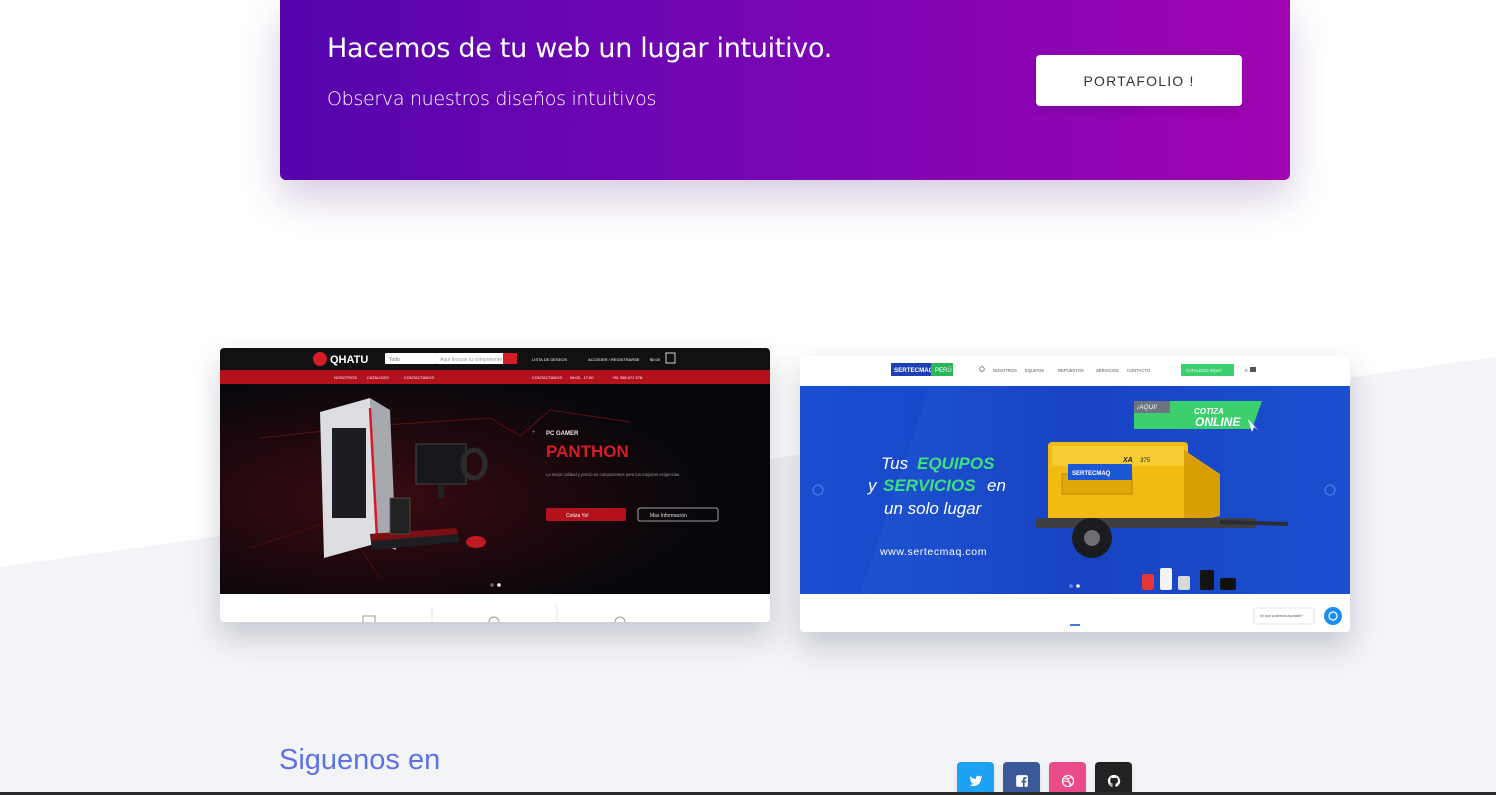 The image size is (1496, 795). Describe the element at coordinates (471, 360) in the screenshot. I see `qhatu-search-placeholder: Aquí buscas tu componente` at that location.